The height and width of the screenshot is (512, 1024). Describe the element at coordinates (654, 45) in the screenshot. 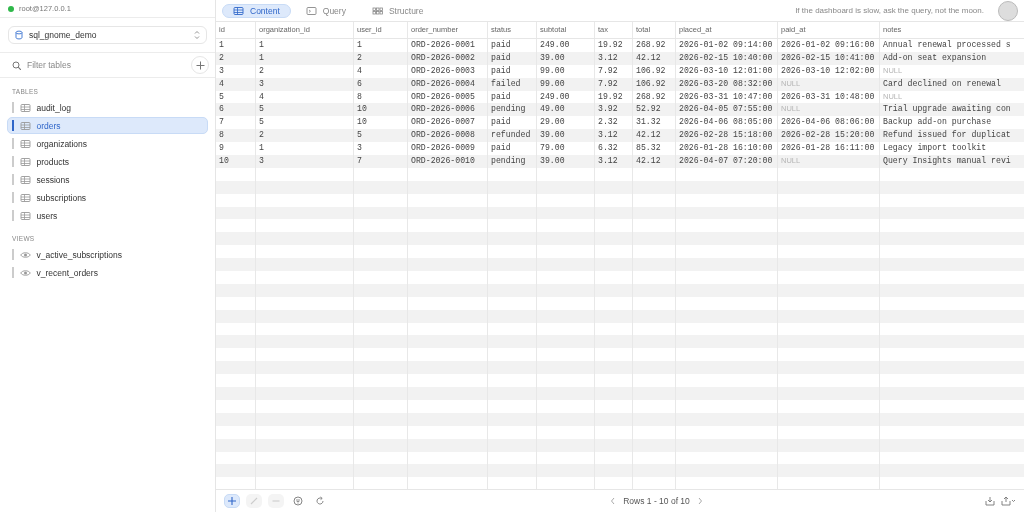

I see `table-cell: 268.92` at that location.